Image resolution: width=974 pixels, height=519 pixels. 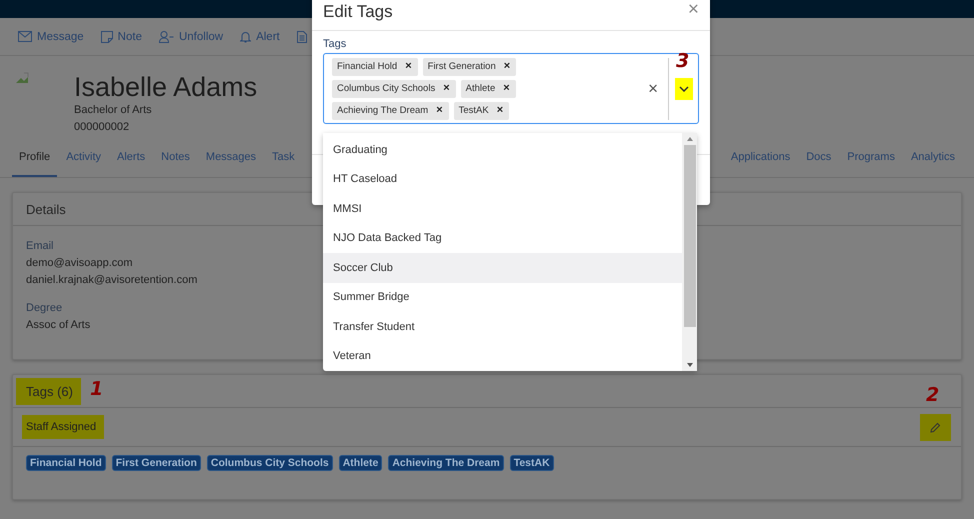 I want to click on annotation-number: 2, so click(x=933, y=395).